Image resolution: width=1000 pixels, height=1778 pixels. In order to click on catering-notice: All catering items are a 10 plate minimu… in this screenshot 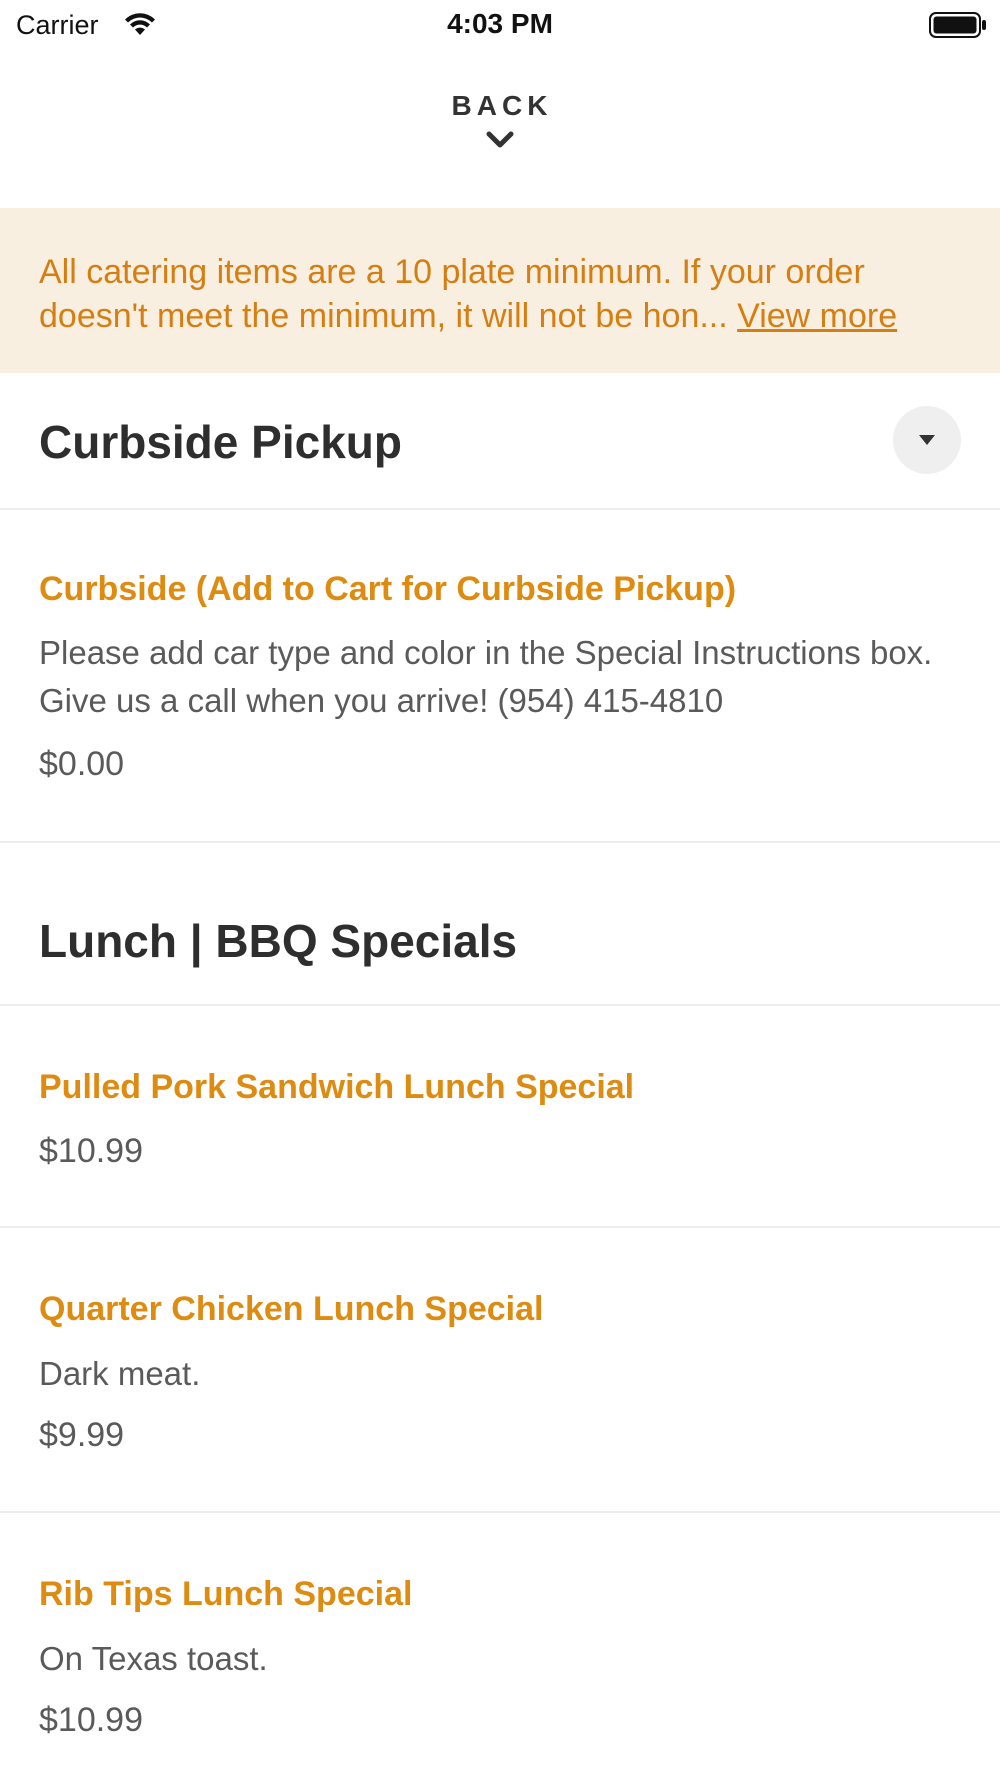, I will do `click(500, 290)`.